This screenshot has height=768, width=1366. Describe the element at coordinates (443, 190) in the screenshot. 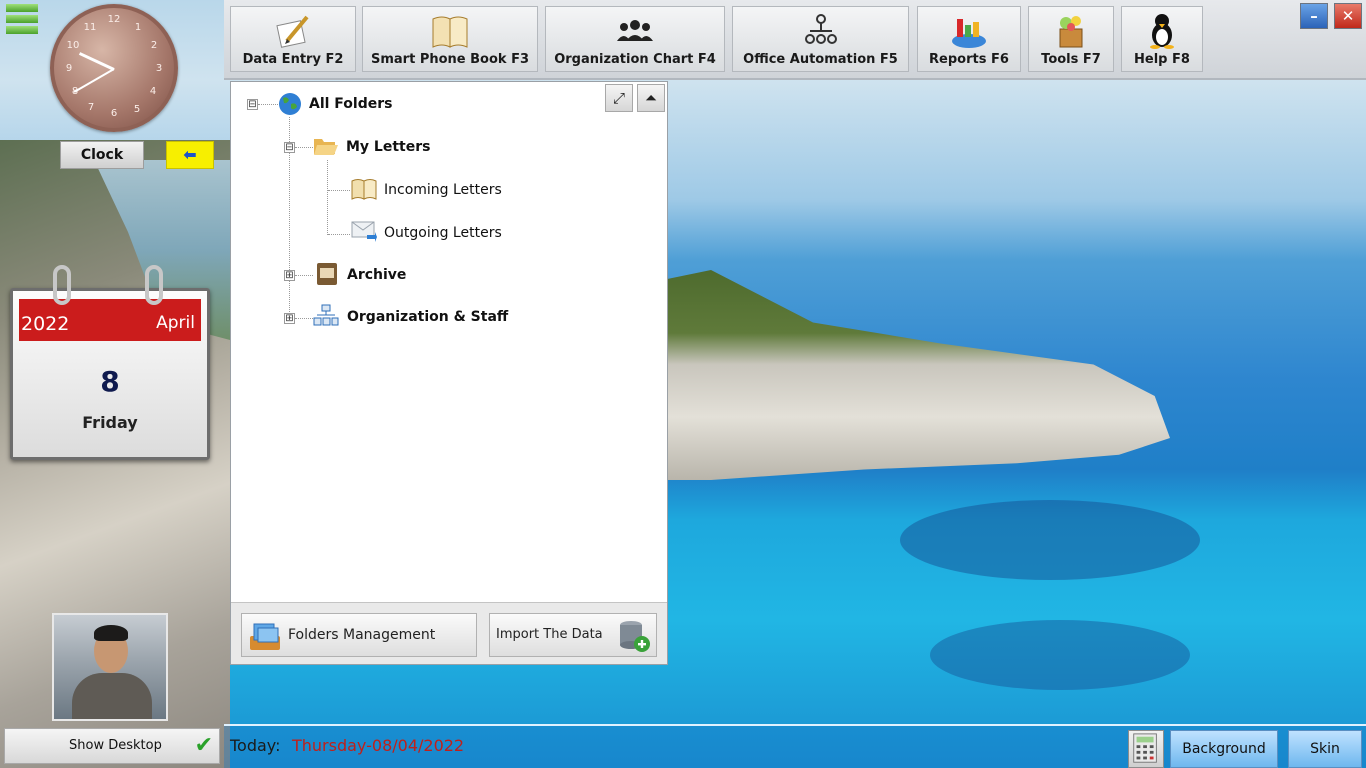

I see `tree-node-incoming-letters: Incoming Letters` at that location.